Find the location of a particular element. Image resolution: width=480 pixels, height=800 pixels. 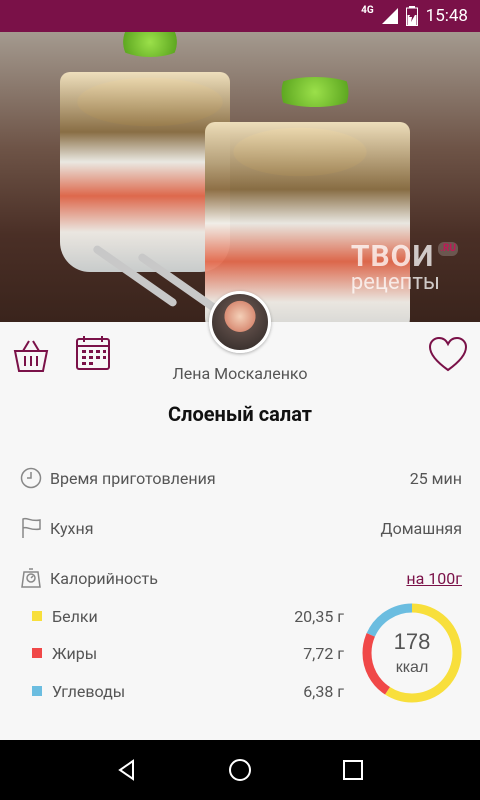

home-icon is located at coordinates (239, 770).